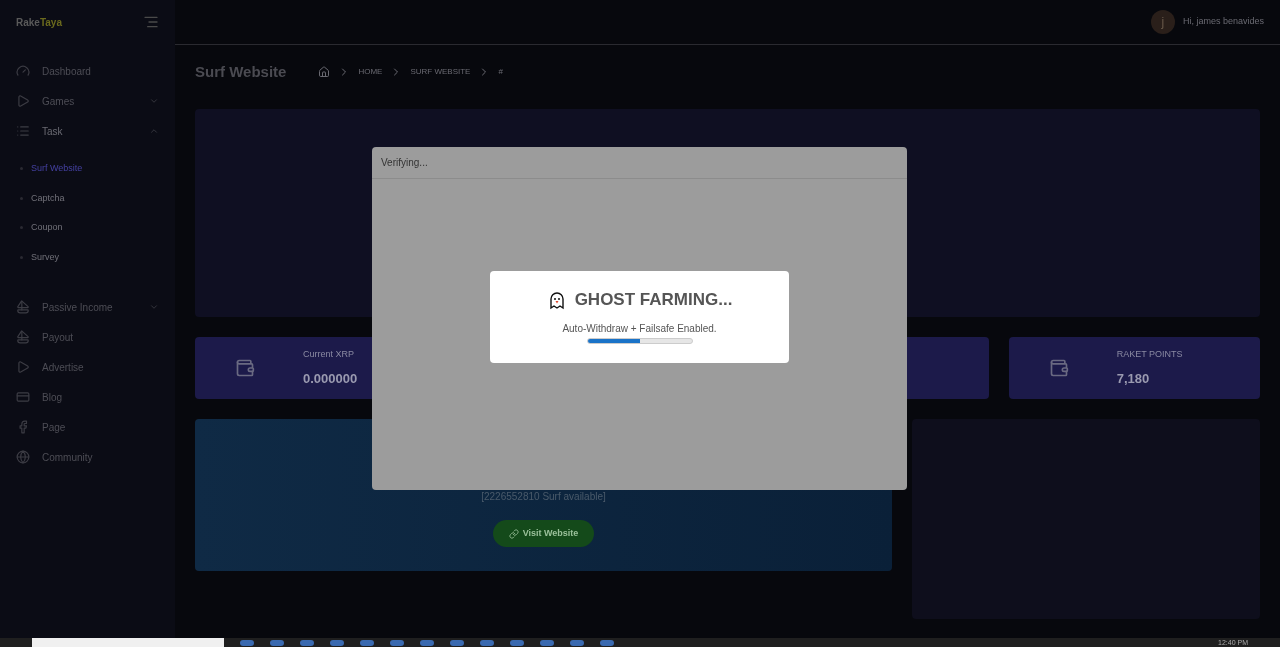  What do you see at coordinates (241, 71) in the screenshot?
I see `page-title: Surf Website` at bounding box center [241, 71].